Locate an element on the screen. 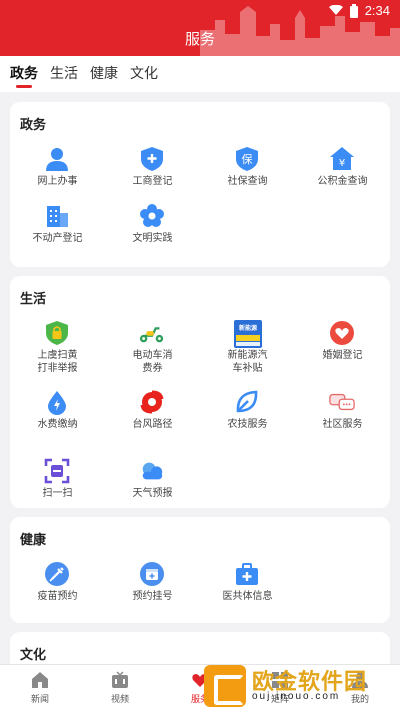 This screenshot has width=400, height=711. section-title: 生活 is located at coordinates (33, 299).